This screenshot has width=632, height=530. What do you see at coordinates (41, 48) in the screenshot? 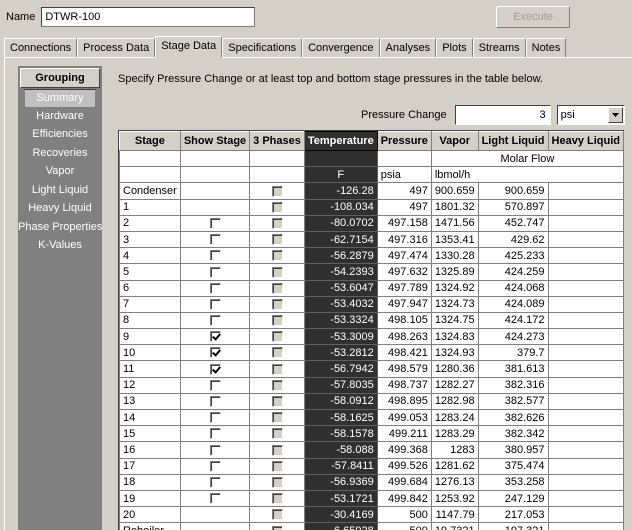
I see `tab-connections: Connections` at bounding box center [41, 48].